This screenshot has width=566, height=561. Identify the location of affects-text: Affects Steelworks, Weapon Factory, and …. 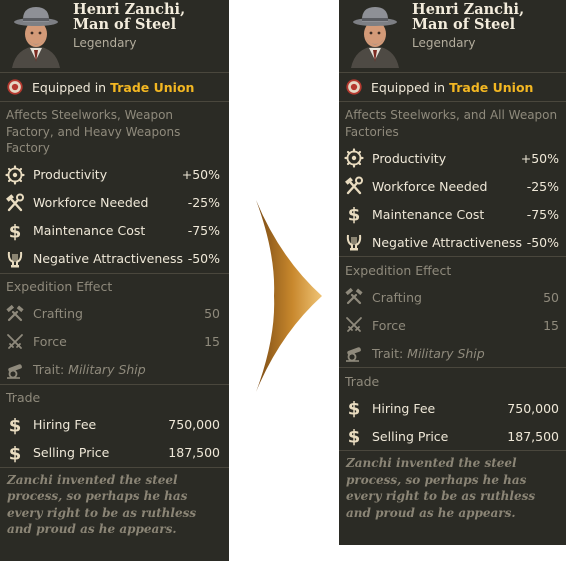
(93, 131).